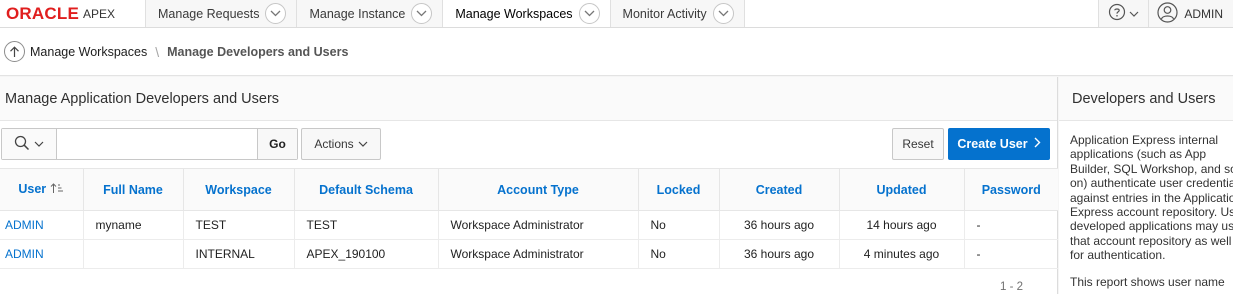 Image resolution: width=1233 pixels, height=294 pixels. What do you see at coordinates (529, 144) in the screenshot?
I see `report-toolbar: Go Actions Reset Create User` at bounding box center [529, 144].